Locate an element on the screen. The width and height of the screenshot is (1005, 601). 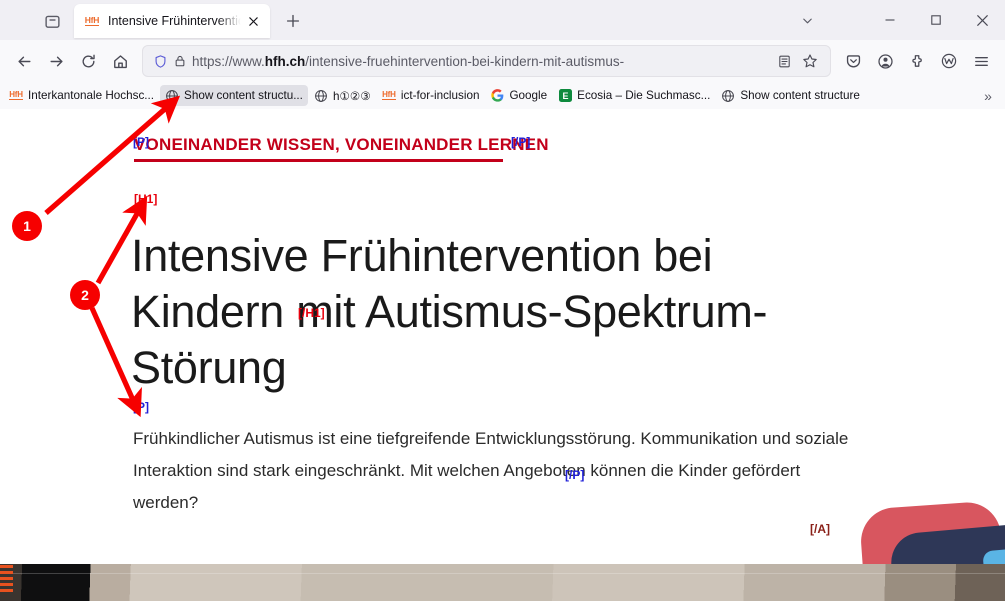
forward-button is located at coordinates (56, 61).